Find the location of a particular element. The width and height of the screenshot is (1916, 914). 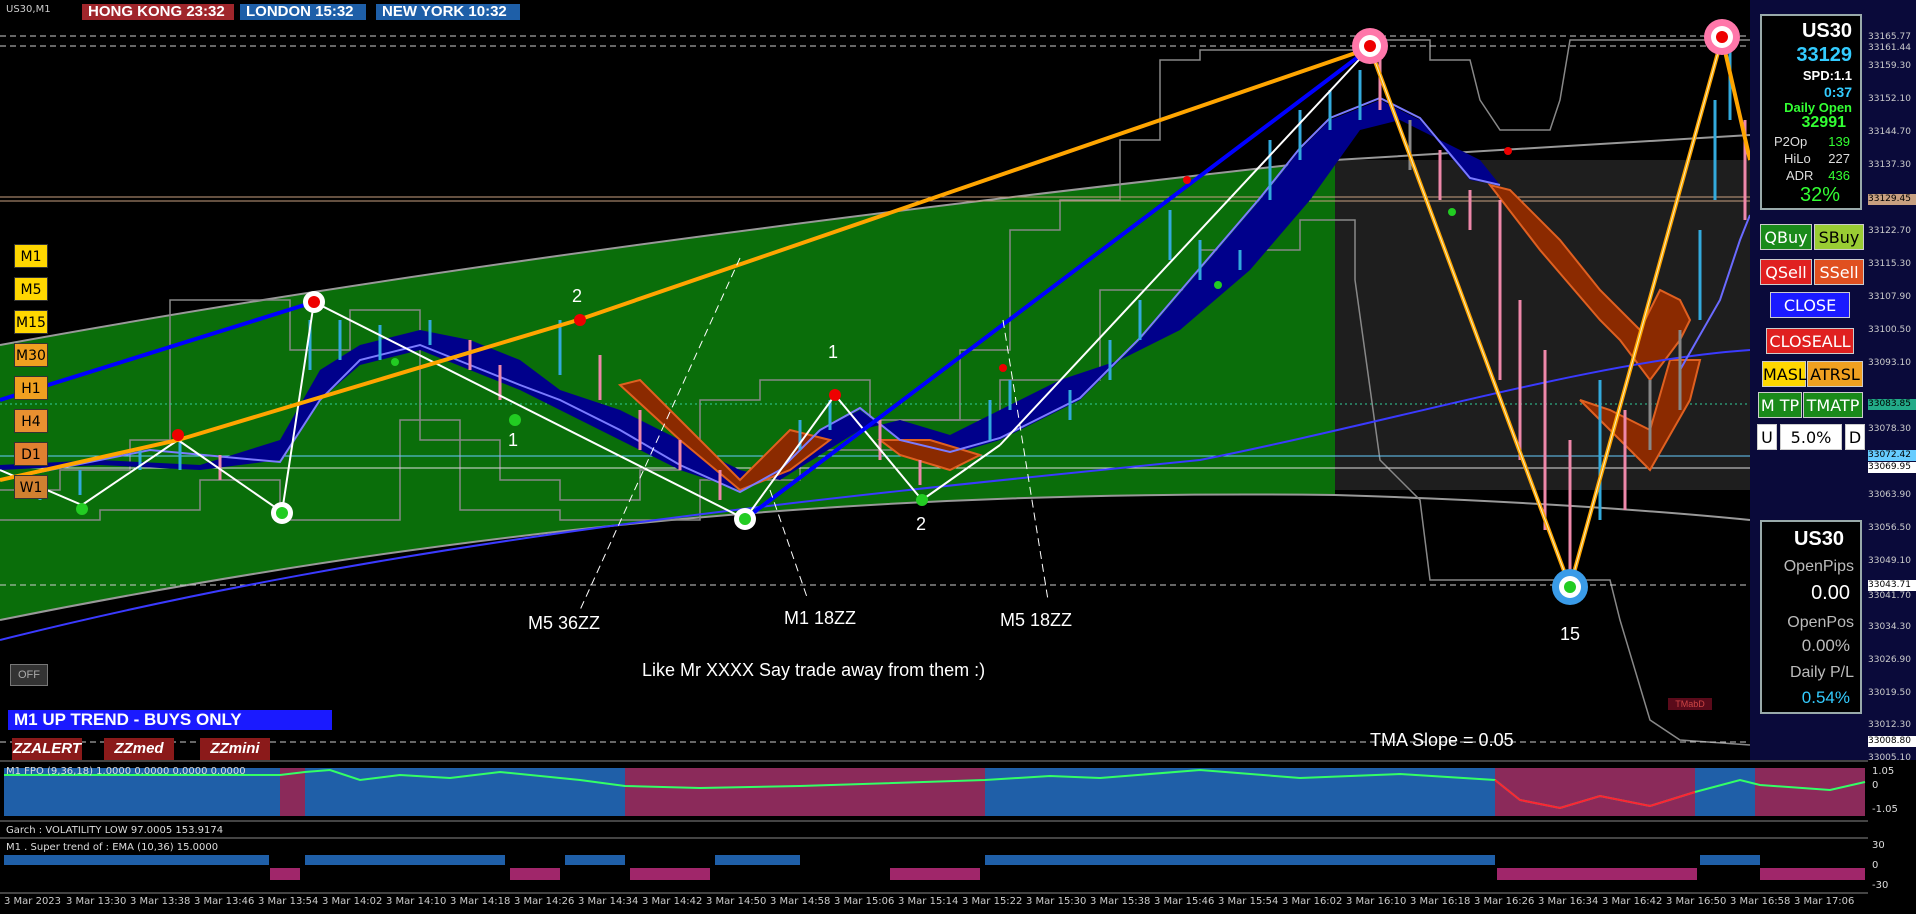

sbuy-button: SBuy is located at coordinates (1839, 237).